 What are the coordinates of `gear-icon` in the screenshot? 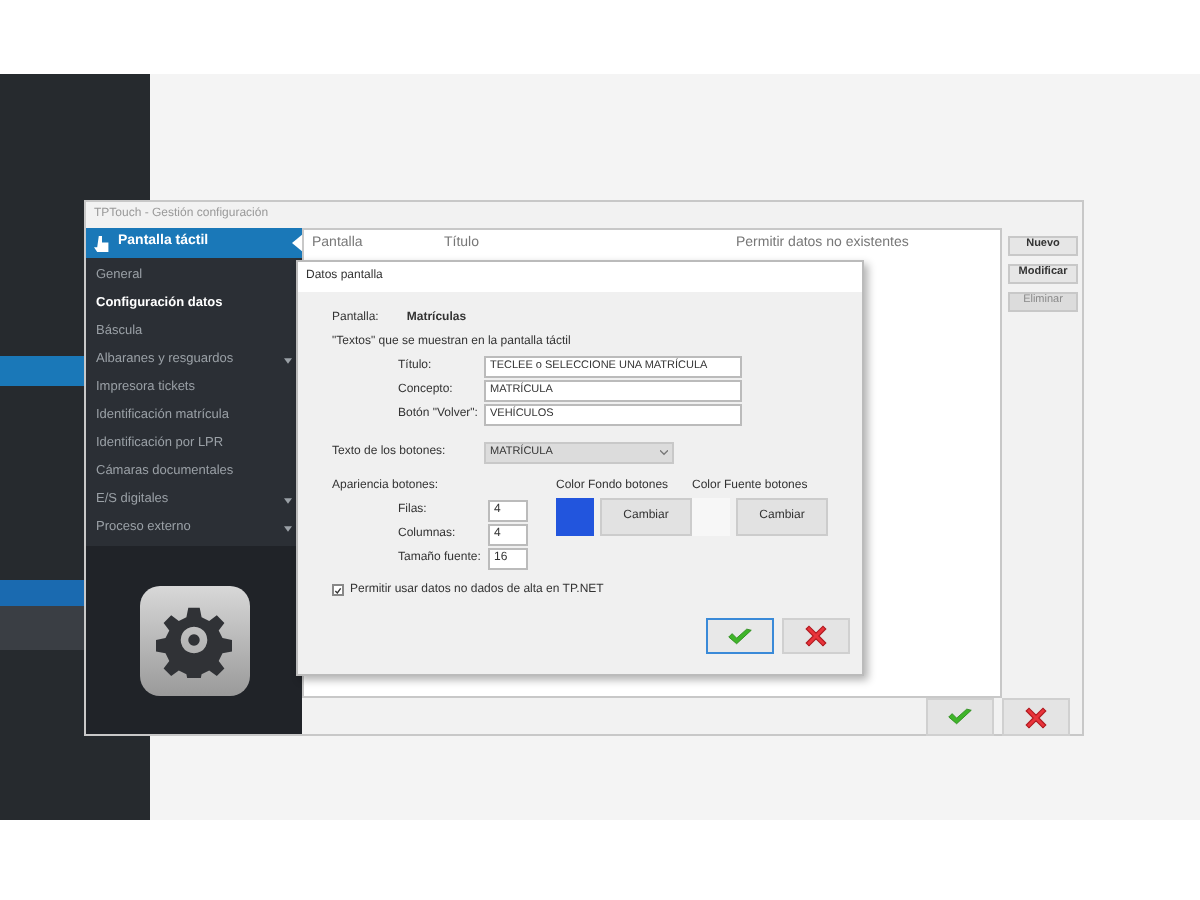 It's located at (194, 640).